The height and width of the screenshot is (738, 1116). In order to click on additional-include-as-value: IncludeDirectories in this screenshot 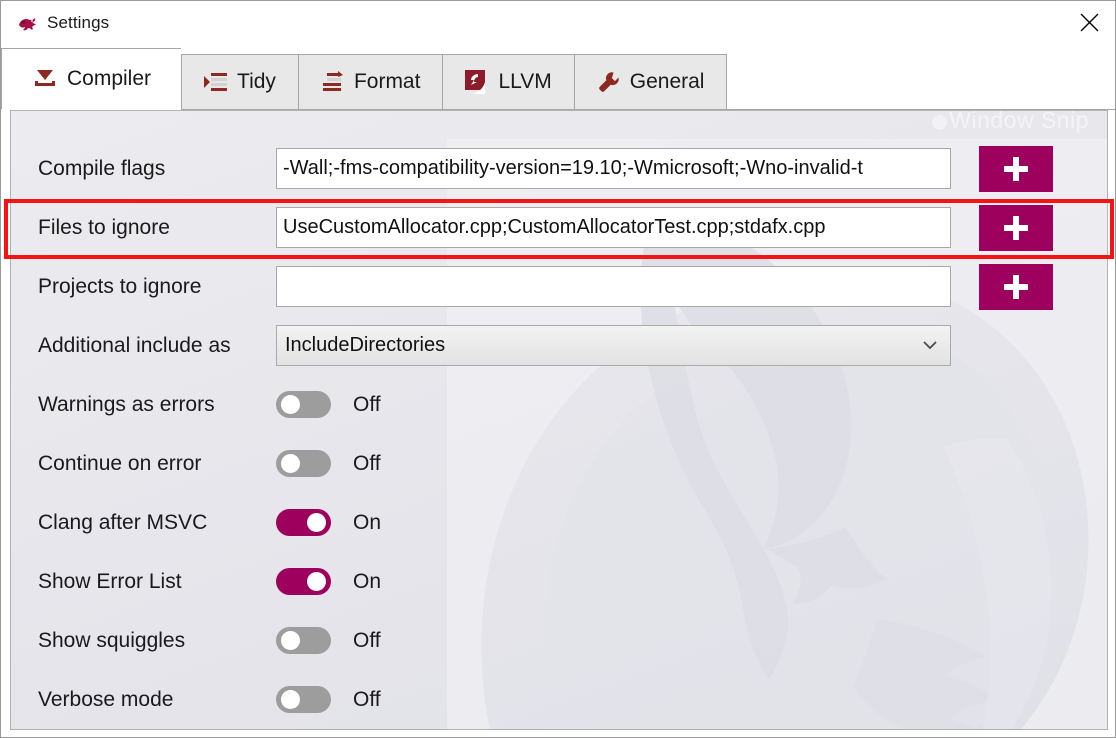, I will do `click(365, 345)`.